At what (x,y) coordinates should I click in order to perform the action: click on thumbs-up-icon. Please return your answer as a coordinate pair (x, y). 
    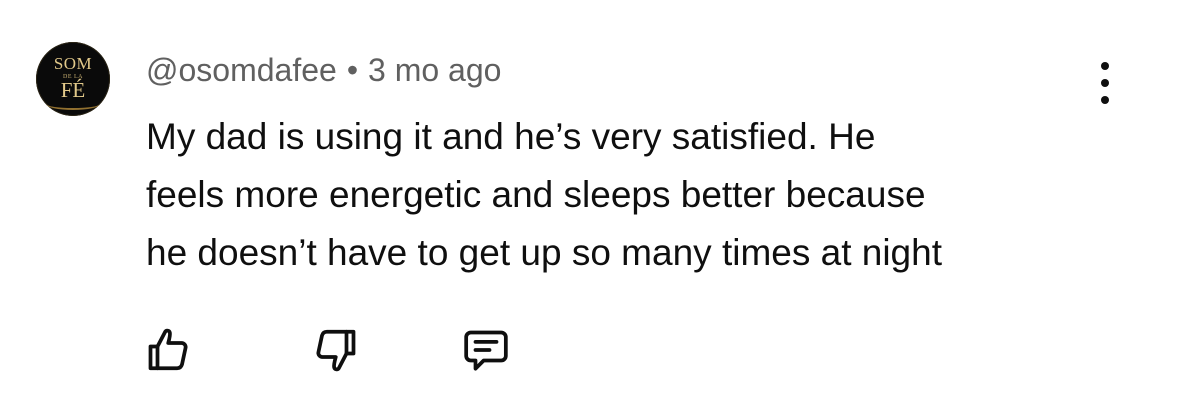
    Looking at the image, I should click on (168, 349).